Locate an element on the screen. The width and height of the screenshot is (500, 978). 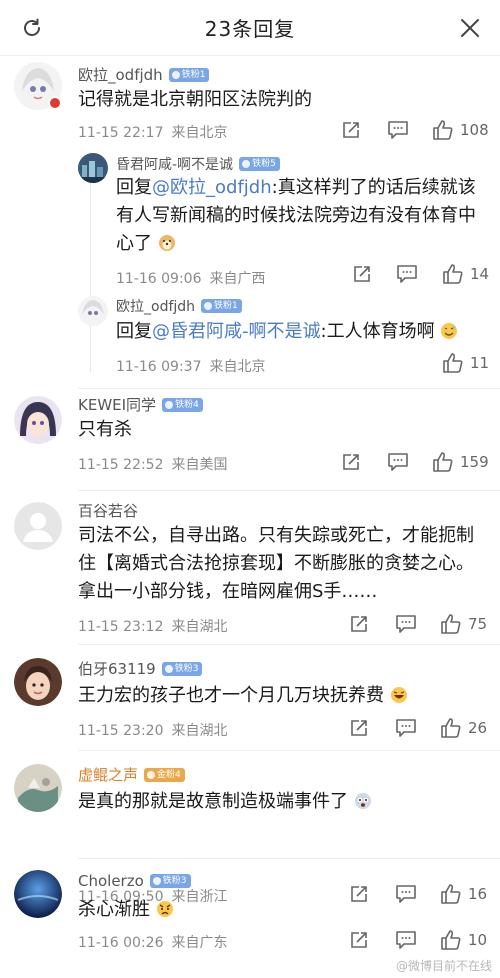
sweat-smile-emoji-icon is located at coordinates (449, 331).